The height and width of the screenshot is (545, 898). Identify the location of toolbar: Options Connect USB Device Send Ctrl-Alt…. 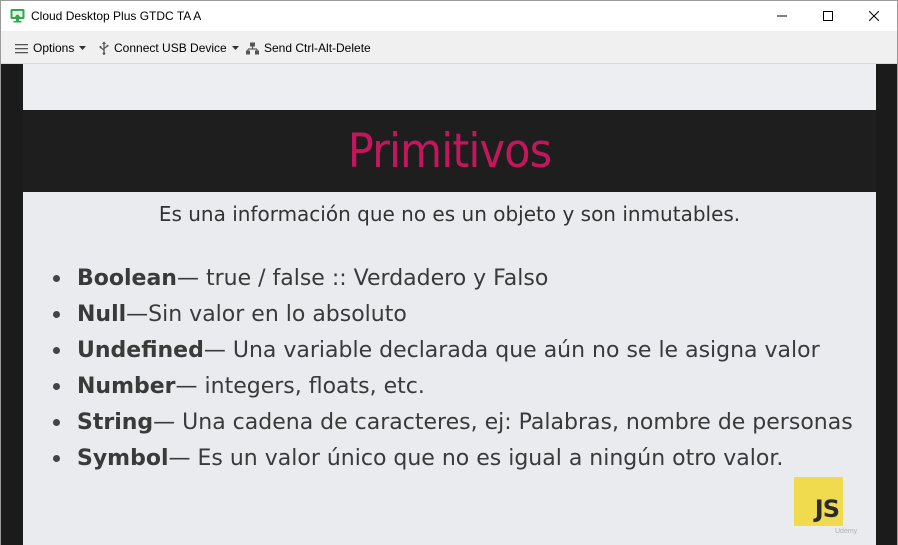
(449, 47).